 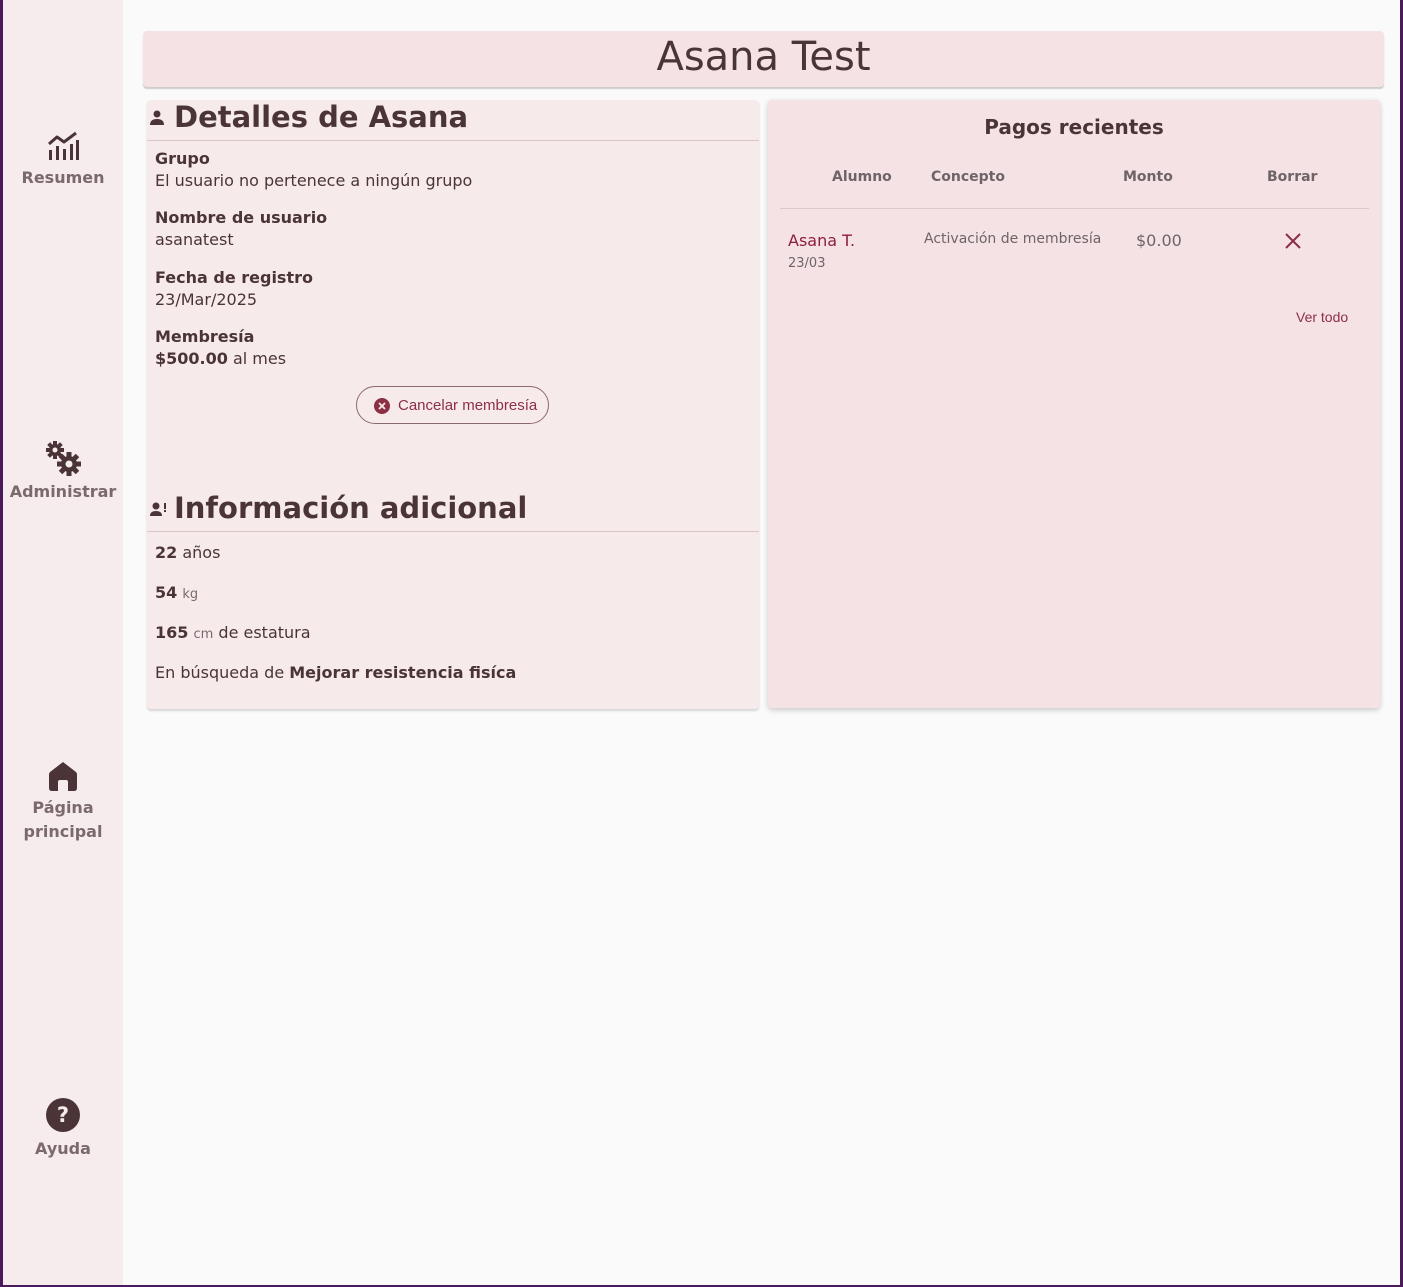 What do you see at coordinates (172, 632) in the screenshot?
I see `height-value: 165` at bounding box center [172, 632].